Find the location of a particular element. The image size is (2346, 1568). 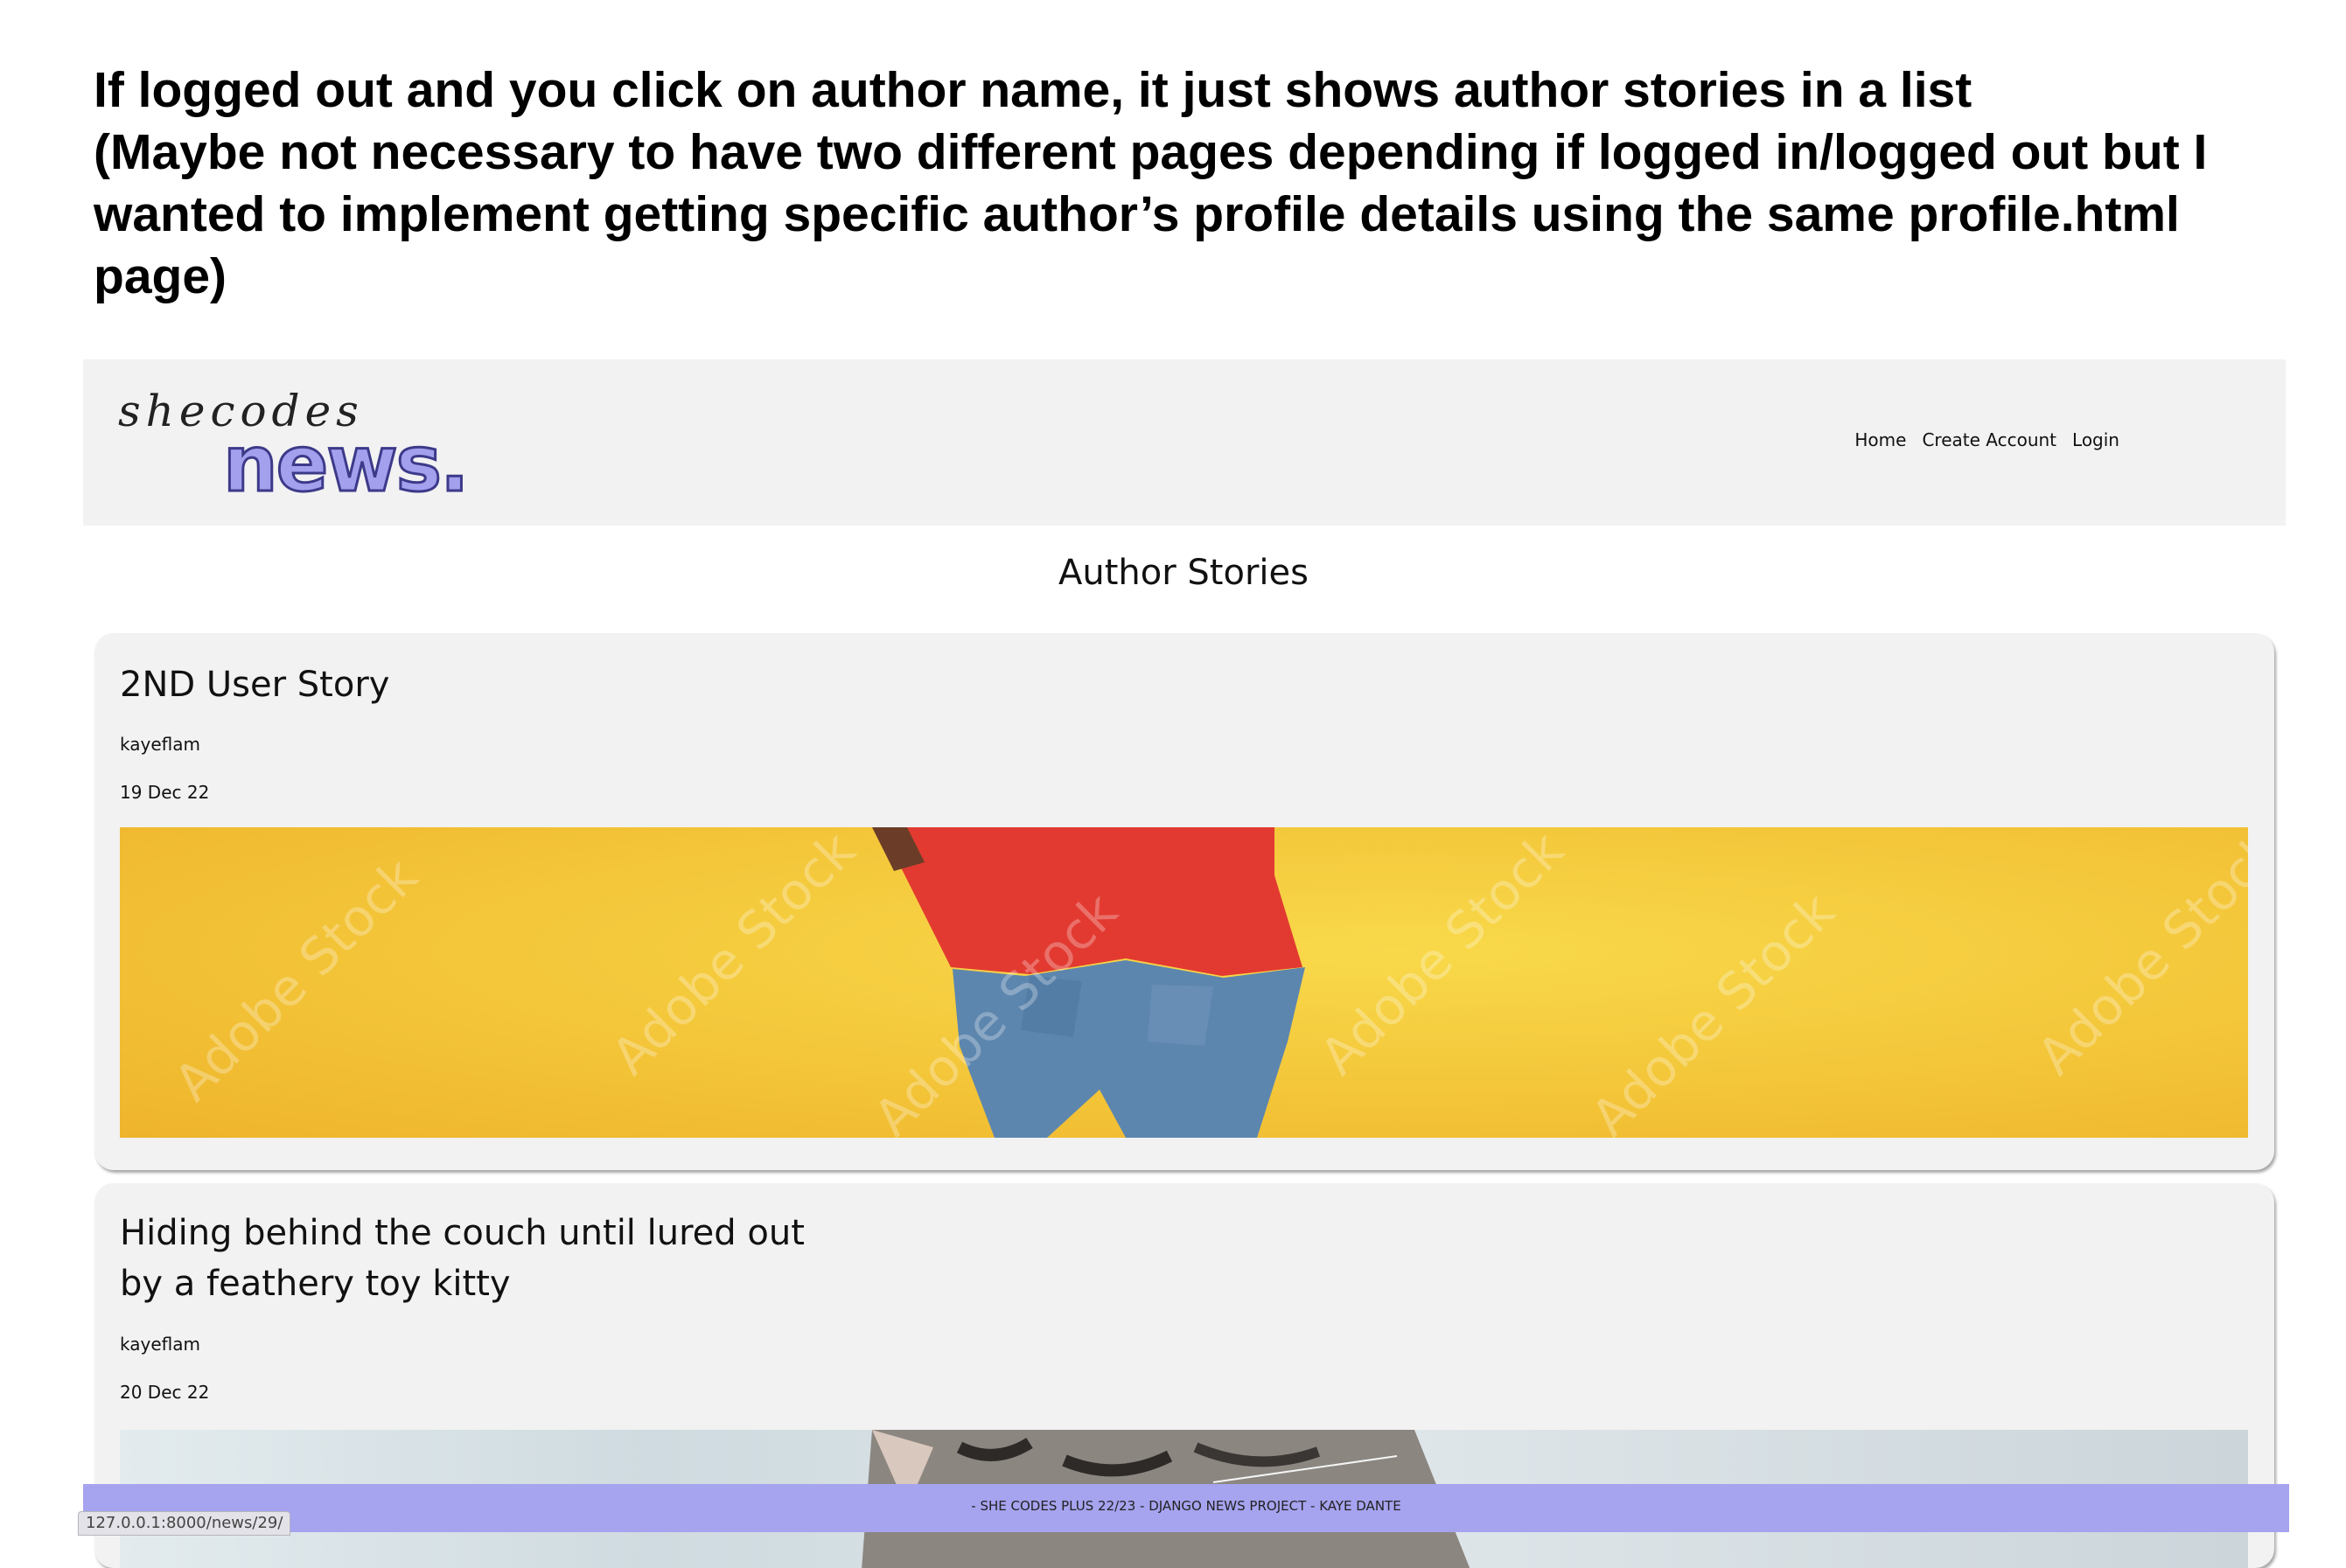

browser-status-url: 127.0.0.1:8000/news/29/ is located at coordinates (184, 1523).